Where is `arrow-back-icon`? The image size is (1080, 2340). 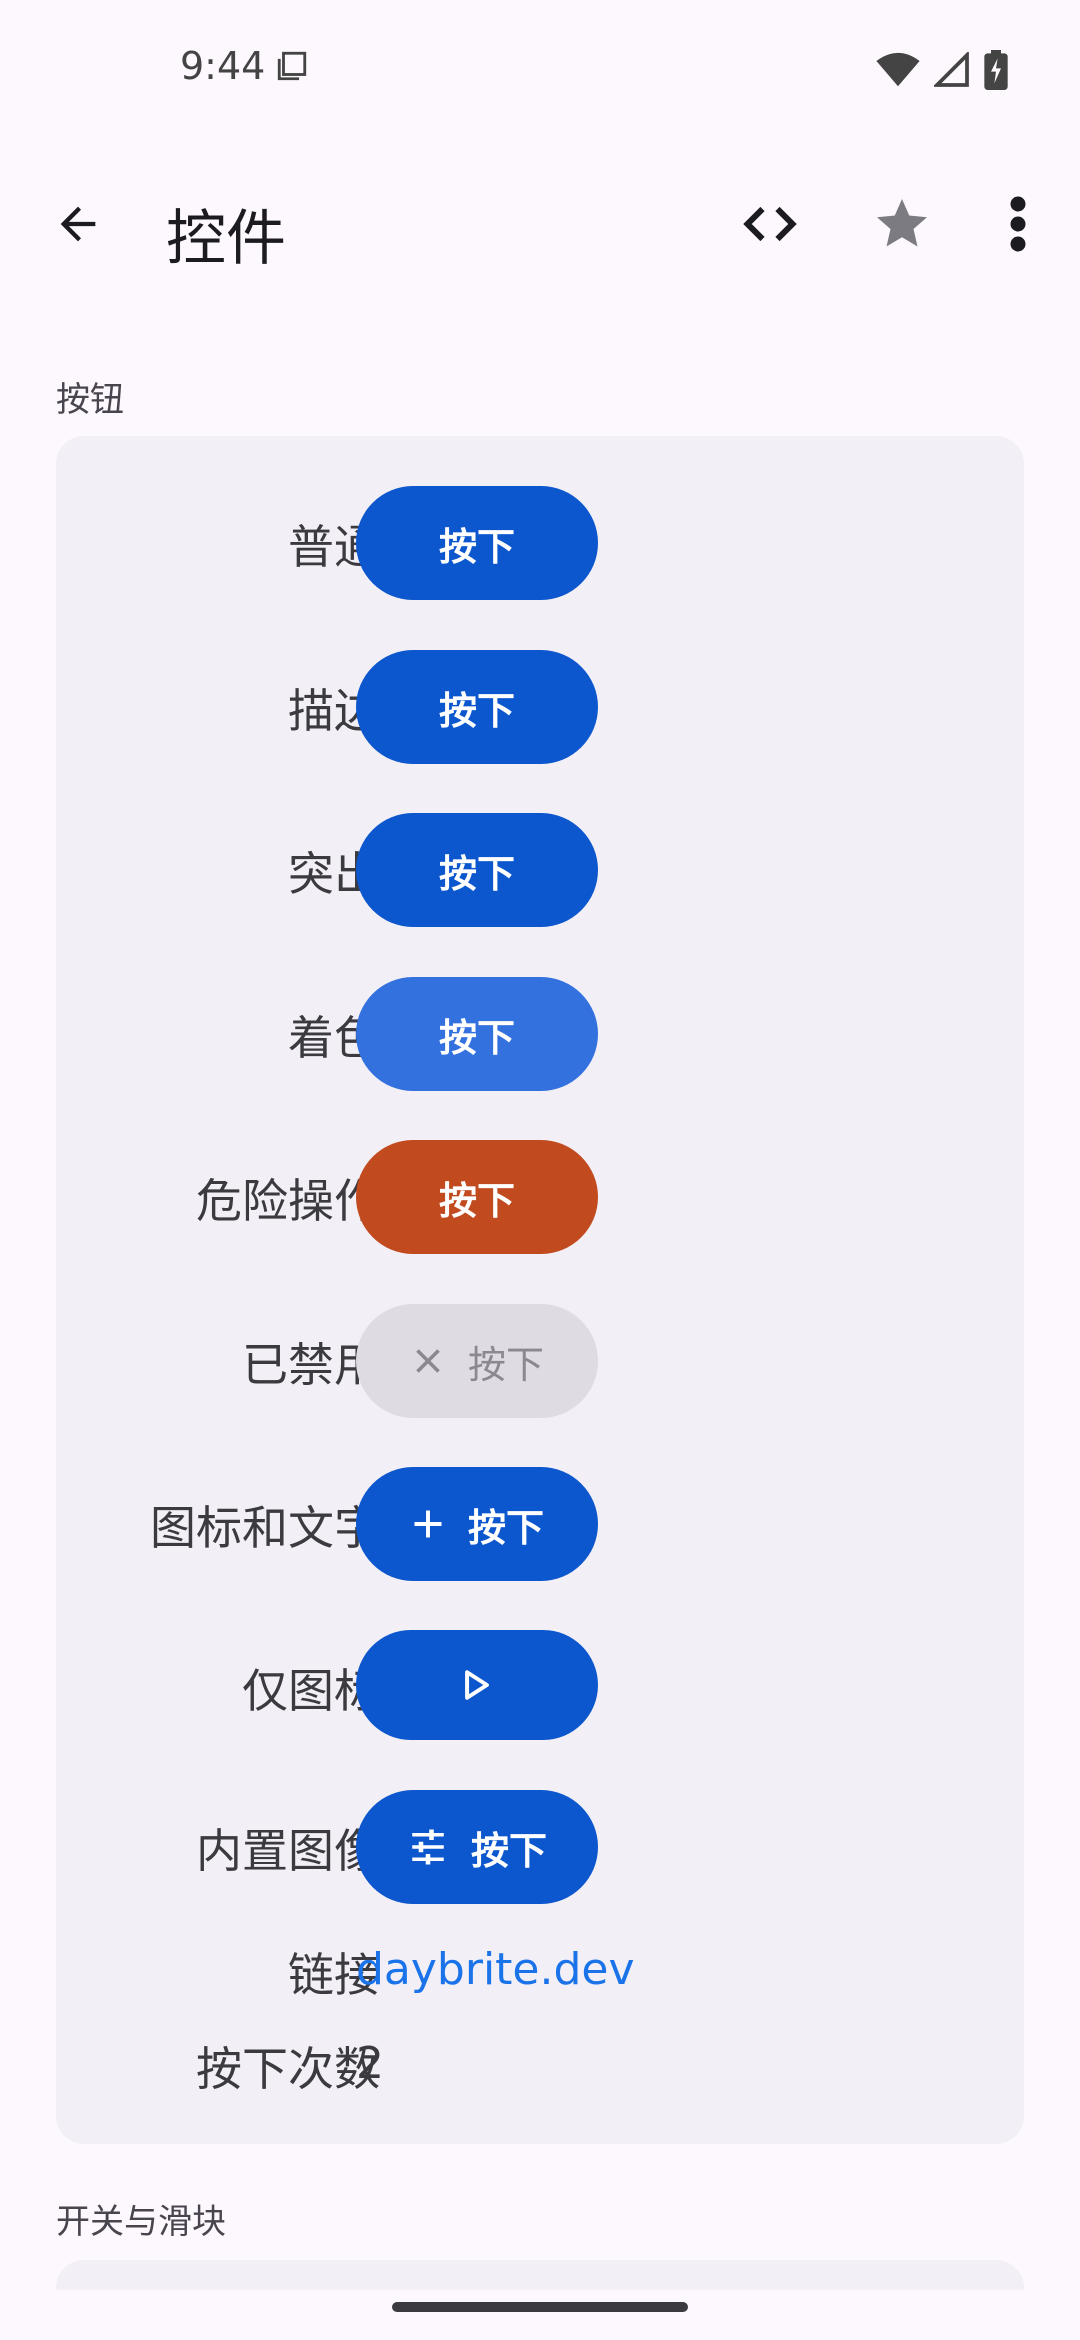 arrow-back-icon is located at coordinates (78, 224).